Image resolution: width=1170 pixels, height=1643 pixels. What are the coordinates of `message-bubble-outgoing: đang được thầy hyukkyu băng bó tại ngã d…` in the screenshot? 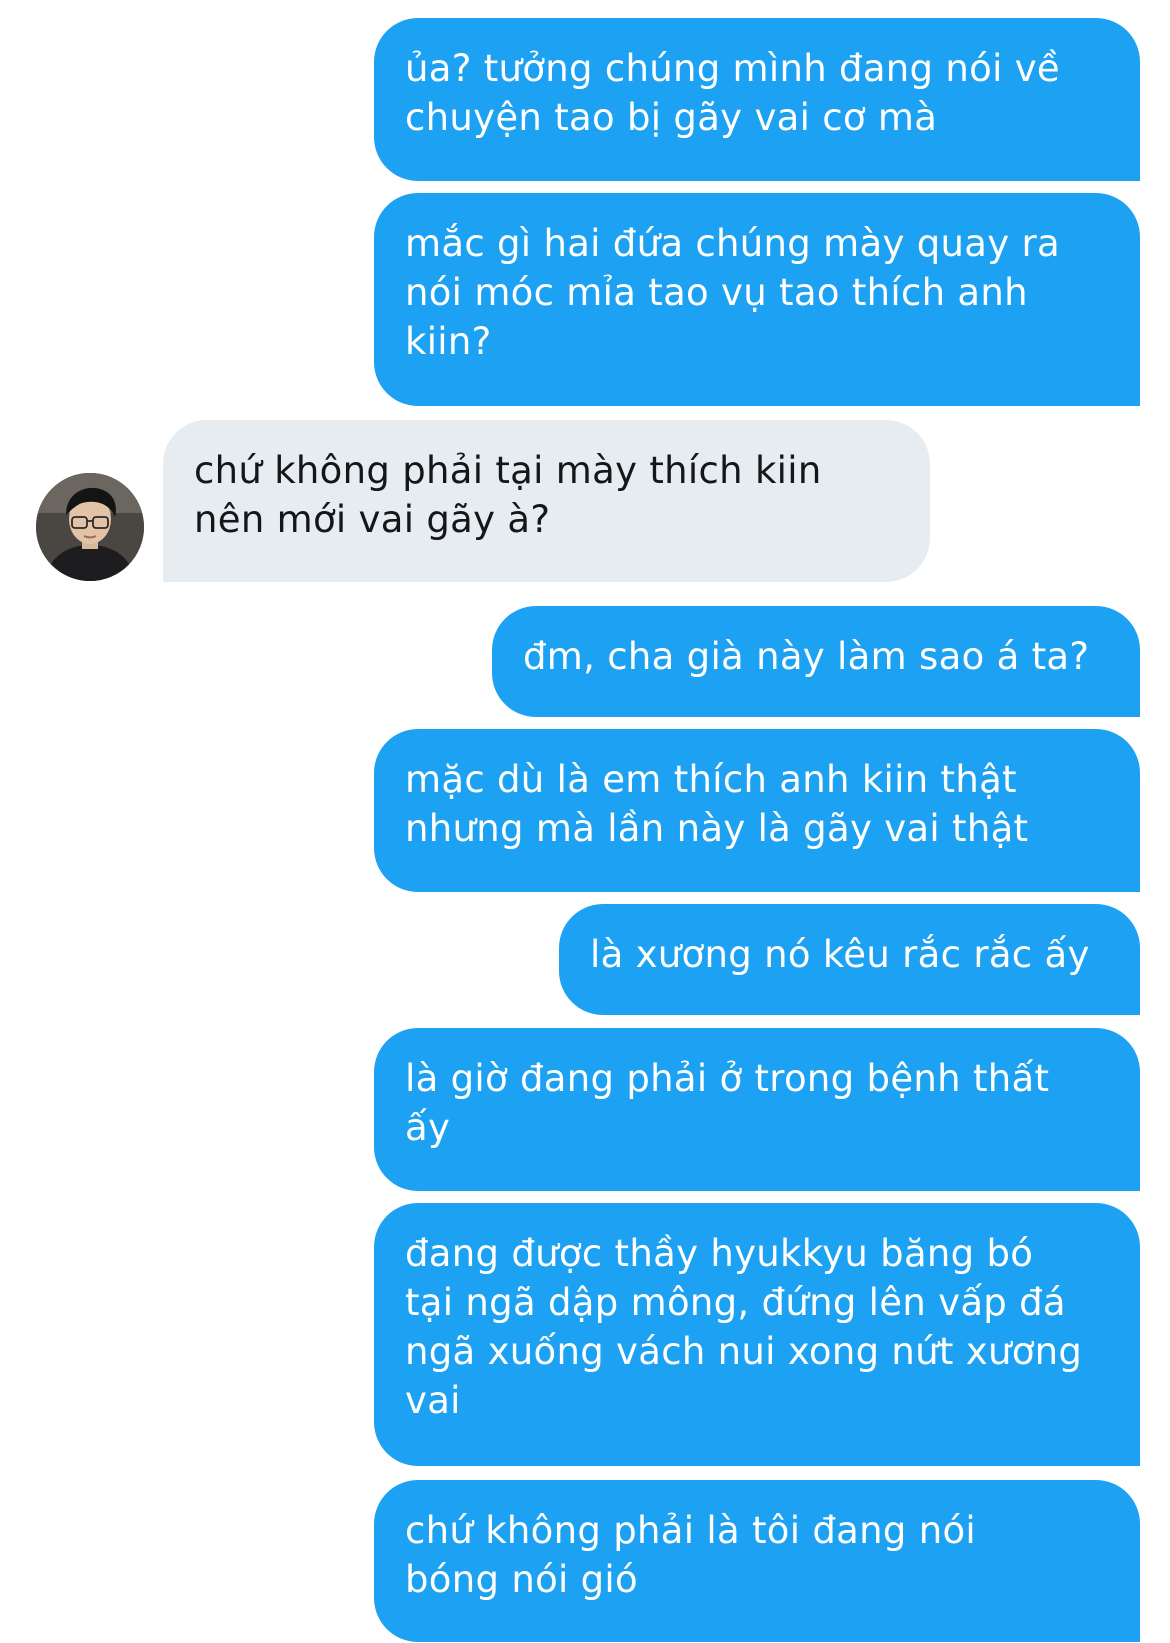 It's located at (757, 1334).